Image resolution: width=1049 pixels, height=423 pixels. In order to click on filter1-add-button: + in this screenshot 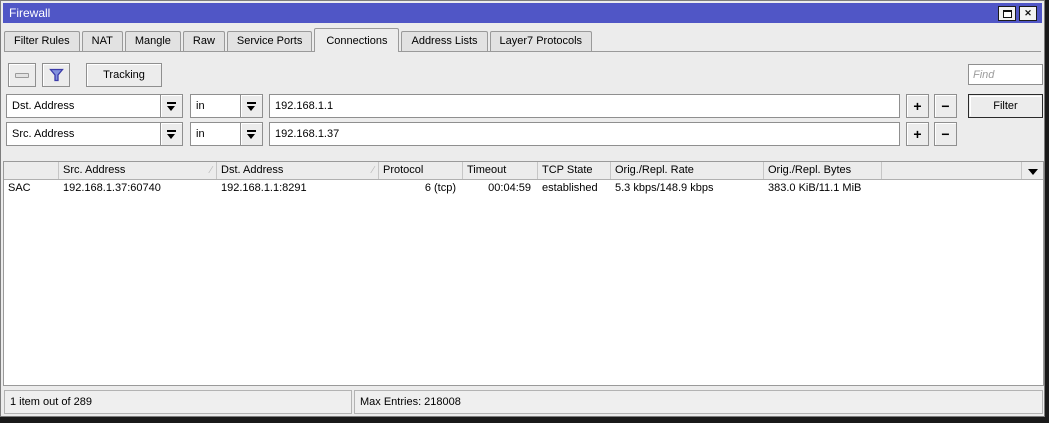, I will do `click(917, 106)`.